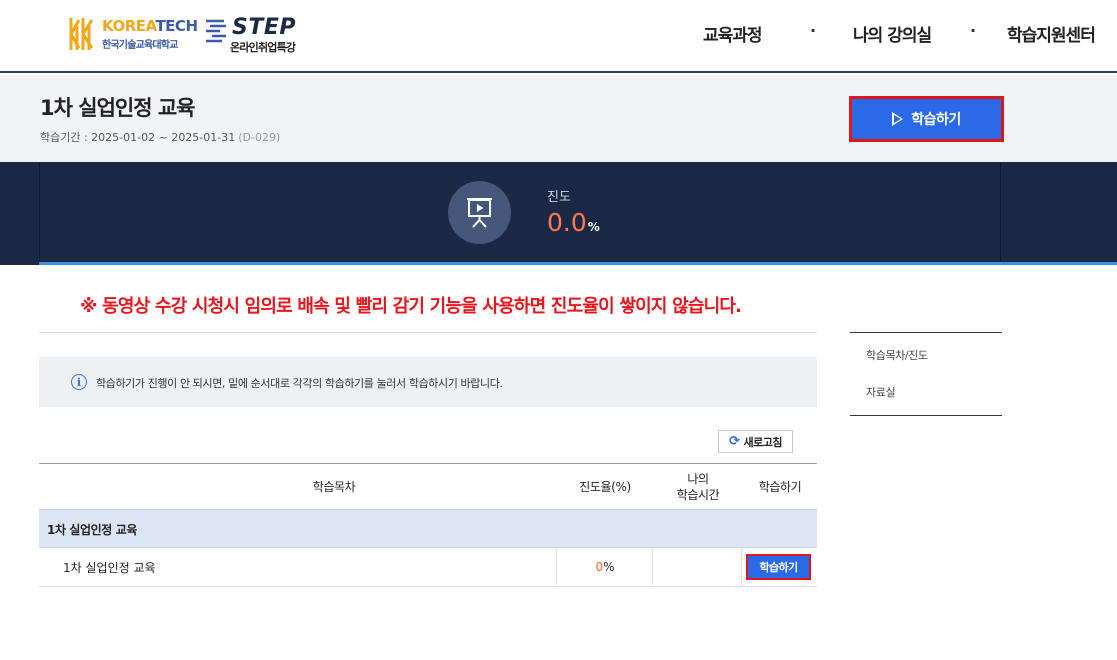 Image resolution: width=1117 pixels, height=660 pixels. I want to click on course-title: 1차 실업인정 교육, so click(117, 108).